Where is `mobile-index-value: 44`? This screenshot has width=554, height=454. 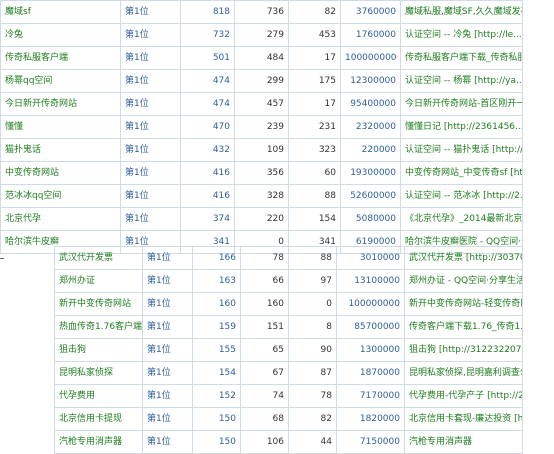
mobile-index-value: 44 is located at coordinates (312, 442).